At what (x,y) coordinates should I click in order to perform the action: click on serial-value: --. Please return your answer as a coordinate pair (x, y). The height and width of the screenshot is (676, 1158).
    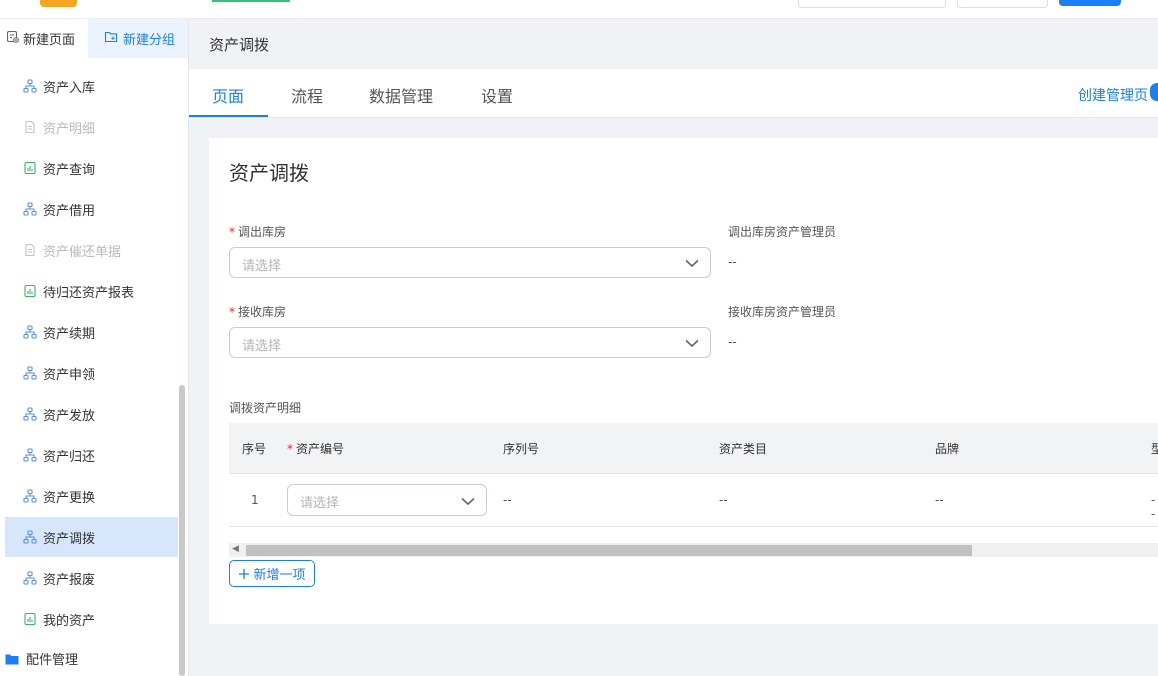
    Looking at the image, I should click on (507, 500).